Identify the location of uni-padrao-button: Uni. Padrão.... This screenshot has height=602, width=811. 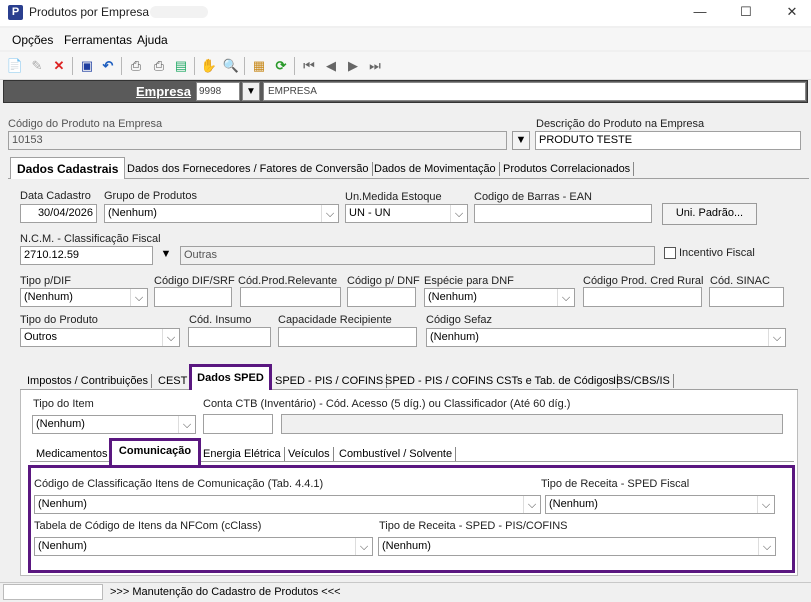
(709, 214).